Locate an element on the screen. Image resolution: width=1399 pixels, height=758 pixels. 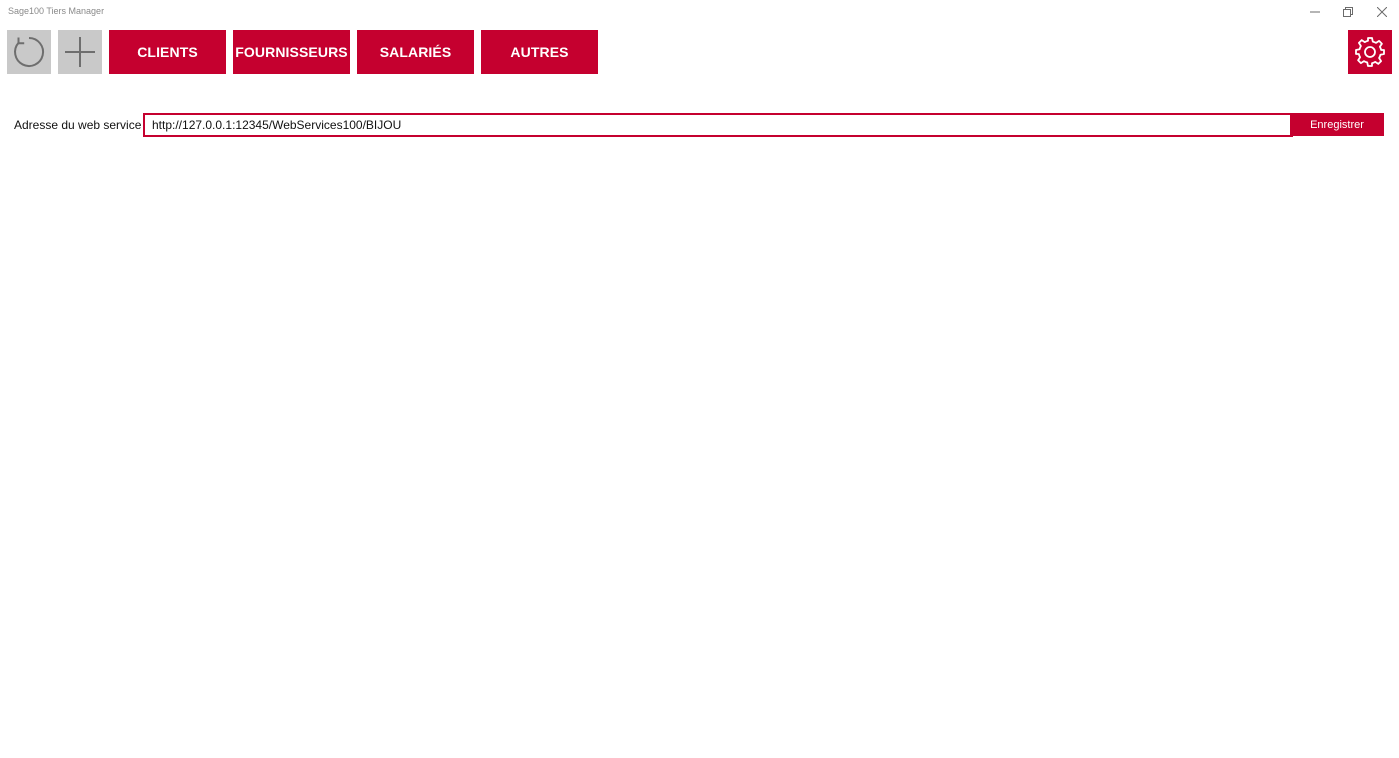
webservice-label: Adresse du web service : is located at coordinates (81, 125).